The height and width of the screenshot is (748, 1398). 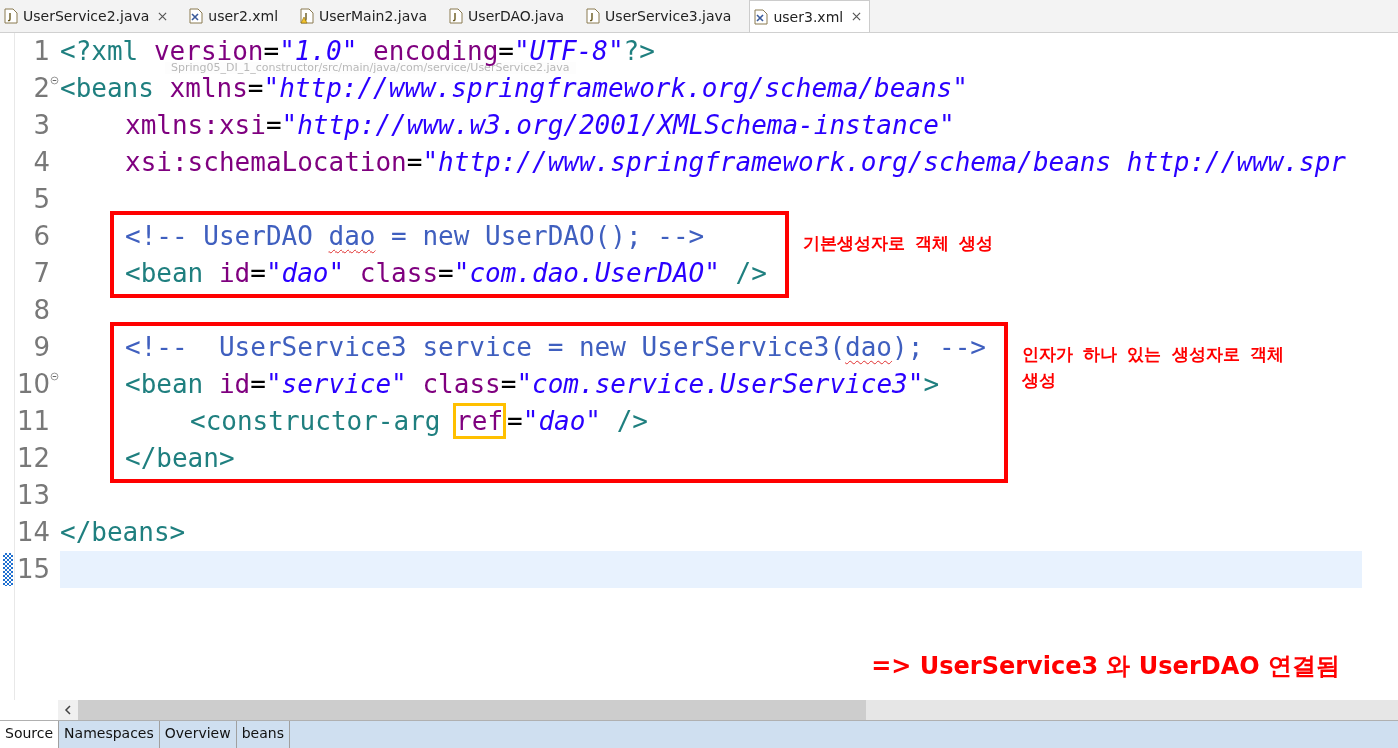 I want to click on attribute-name: xsi:schemaLocation, so click(x=266, y=162).